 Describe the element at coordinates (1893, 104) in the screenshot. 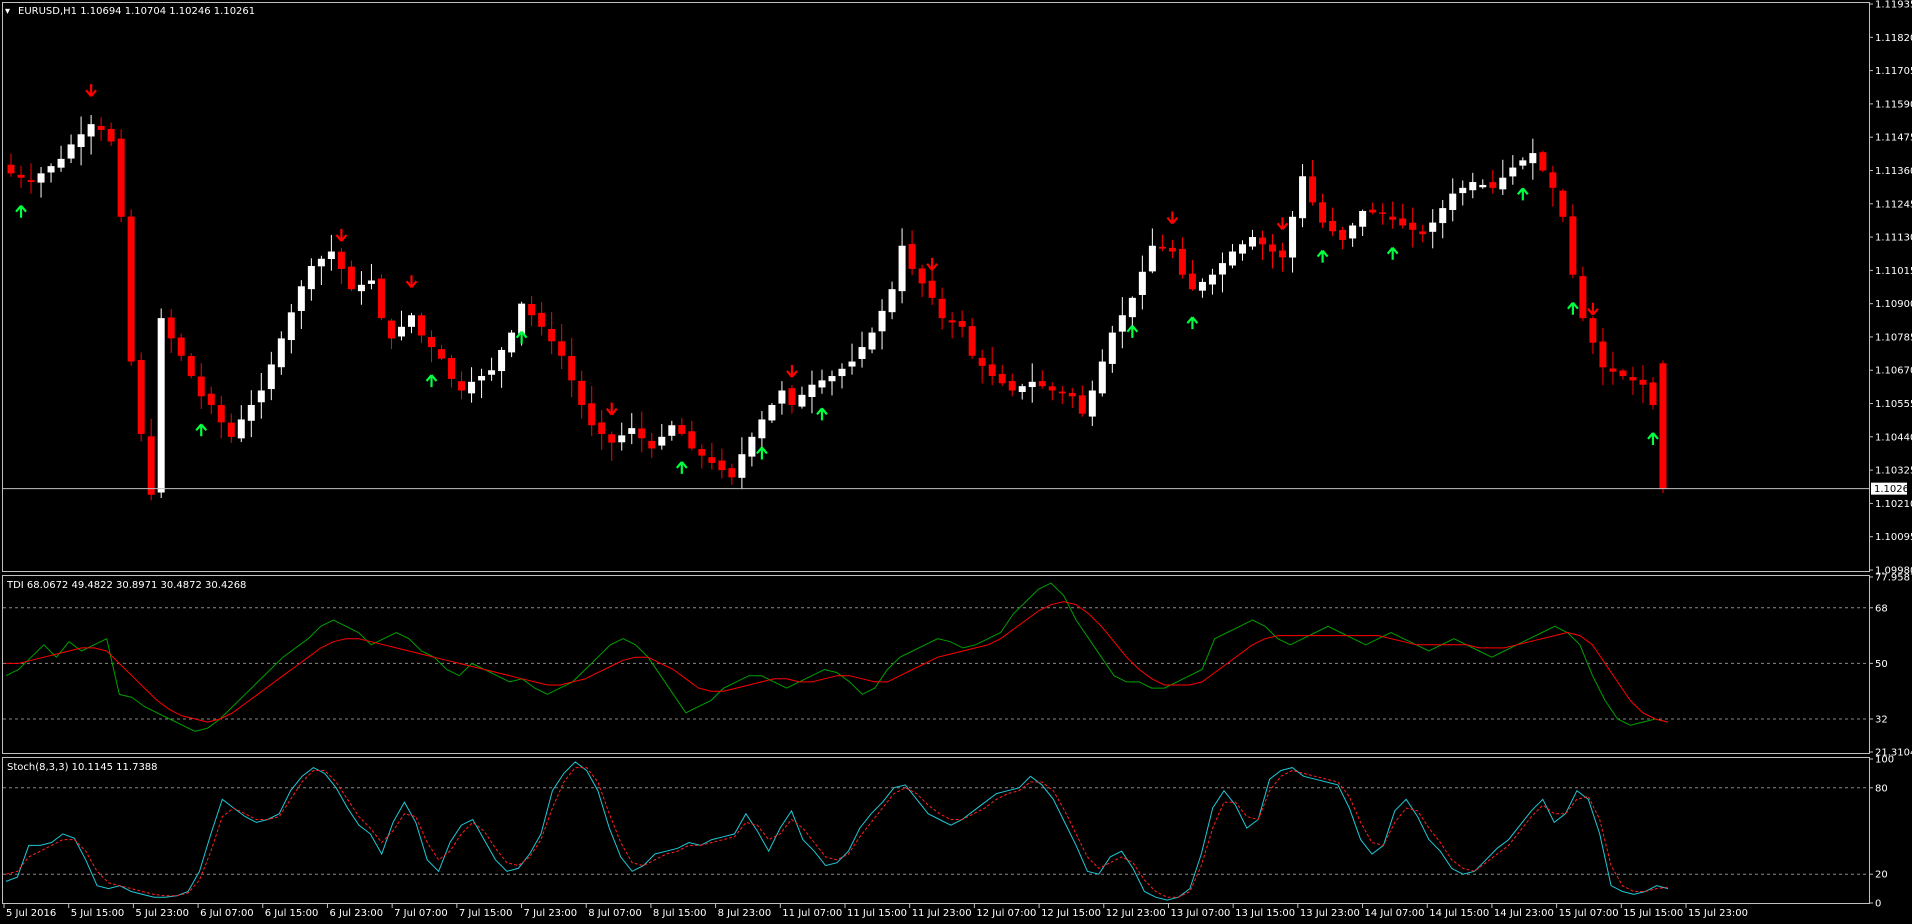

I see `price-tick-label: 1.11590` at that location.